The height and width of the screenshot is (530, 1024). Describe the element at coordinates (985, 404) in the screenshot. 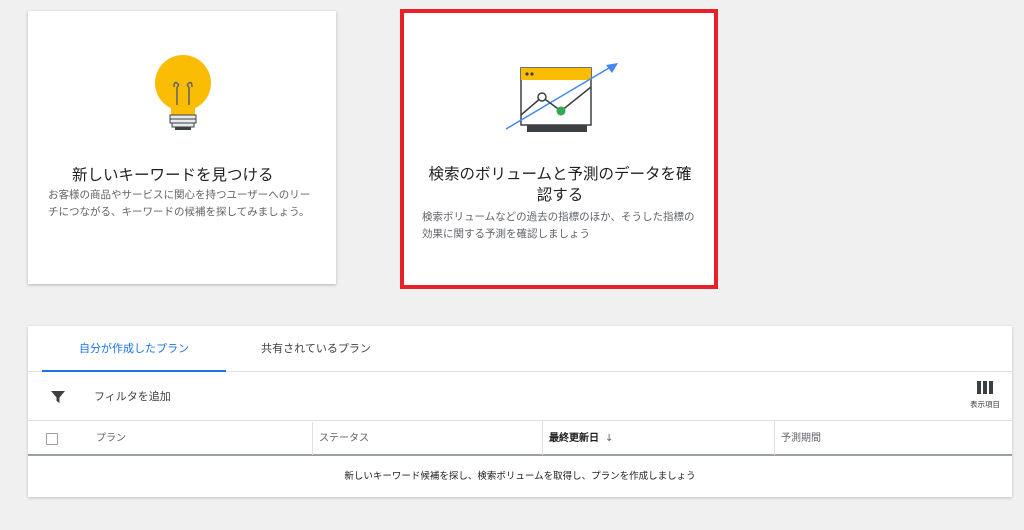

I see `columns-label: 表示項目` at that location.